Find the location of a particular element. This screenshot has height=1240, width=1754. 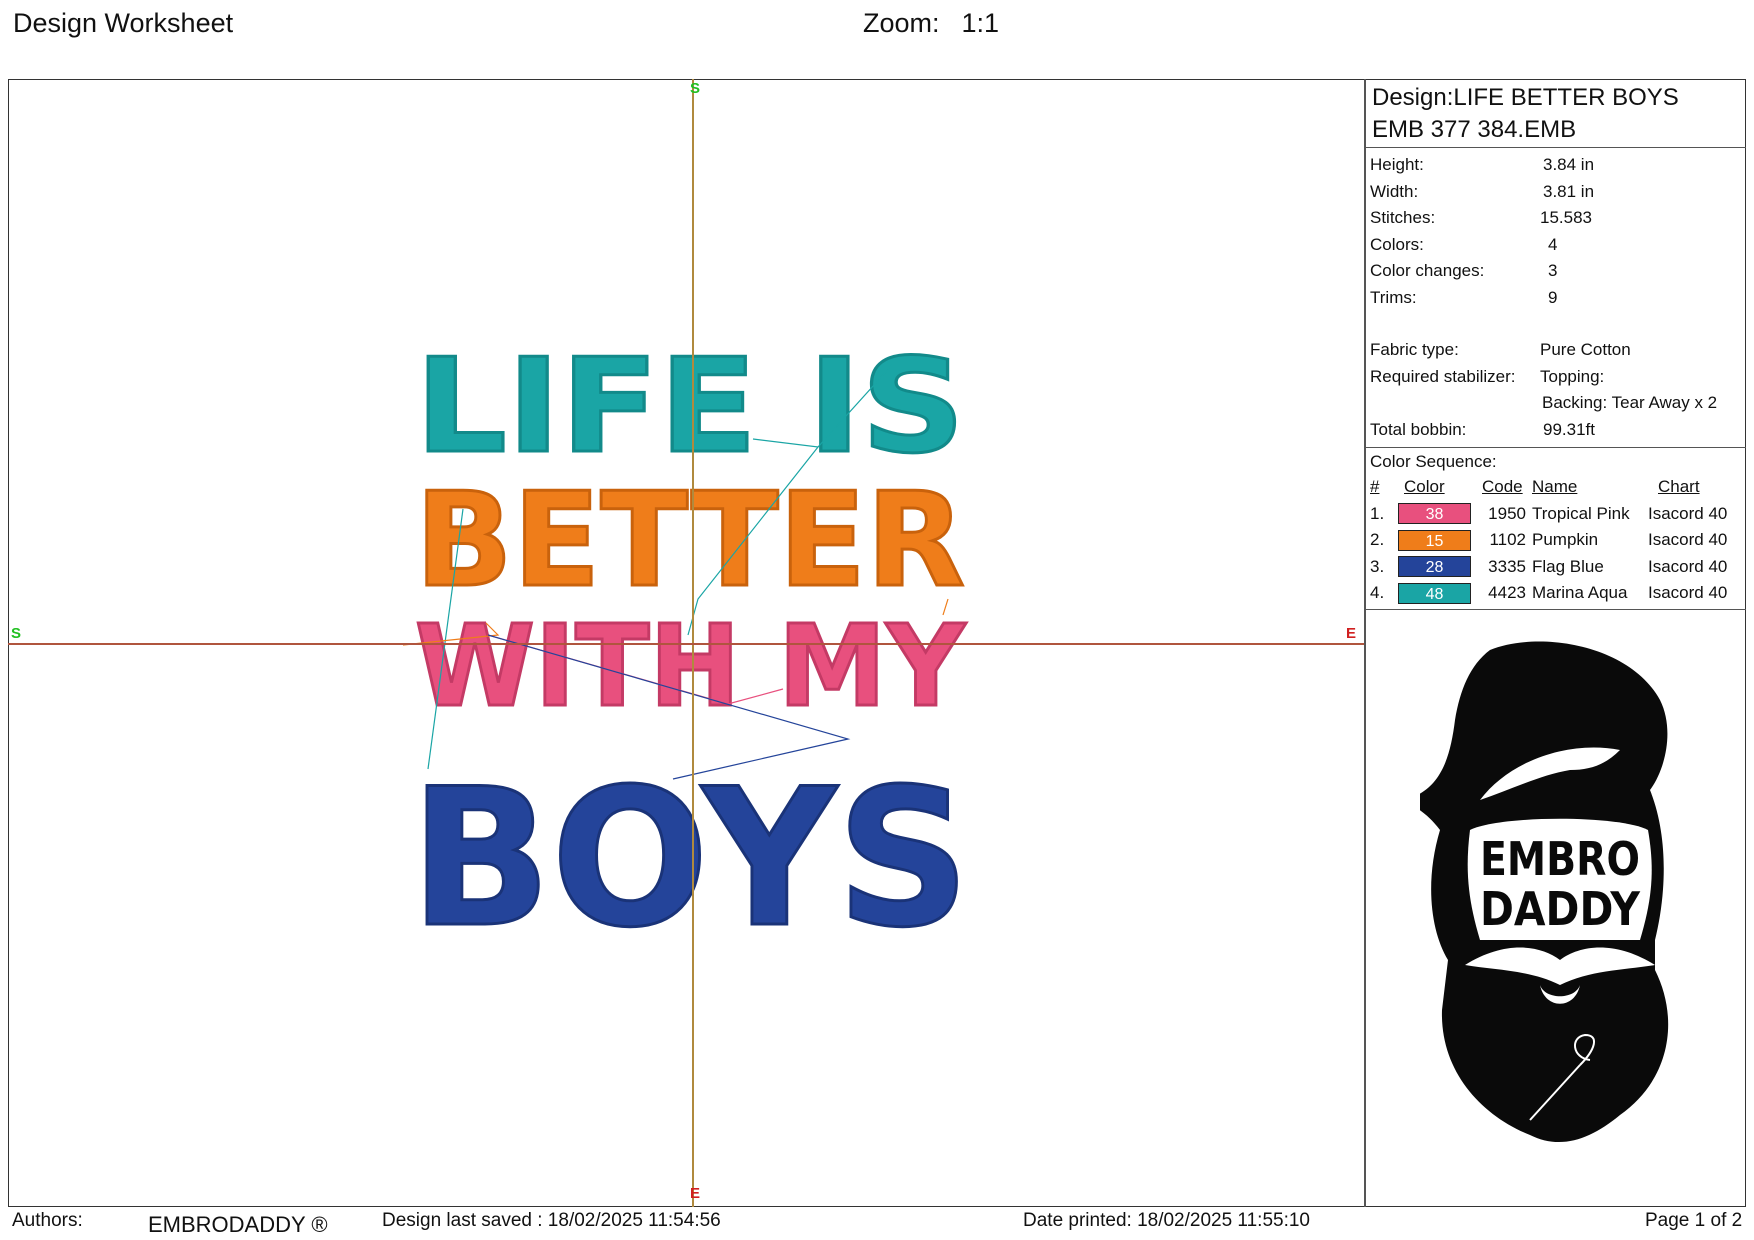

property-row: Width: 3.81 in is located at coordinates (1556, 192).